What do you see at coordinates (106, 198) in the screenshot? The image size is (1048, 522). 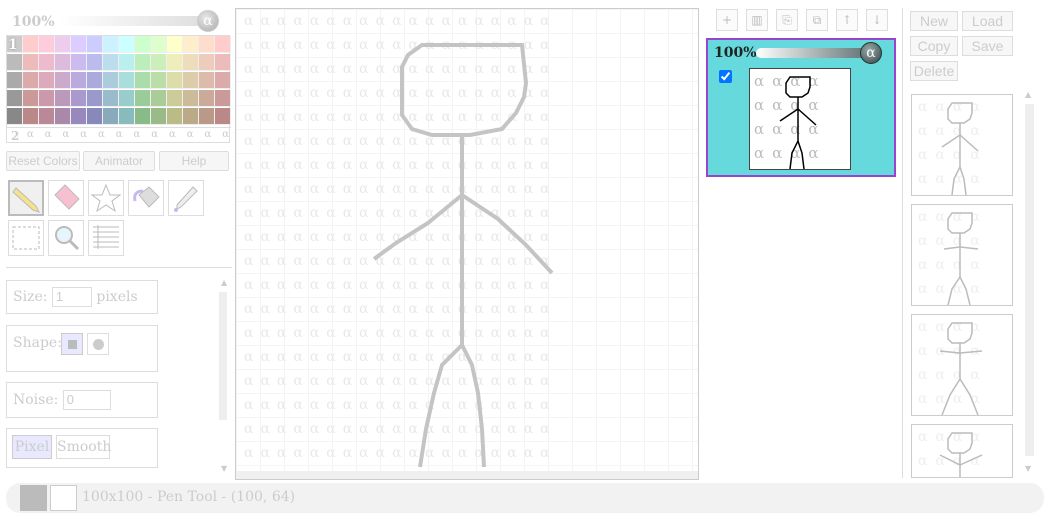 I see `star-tool-button` at bounding box center [106, 198].